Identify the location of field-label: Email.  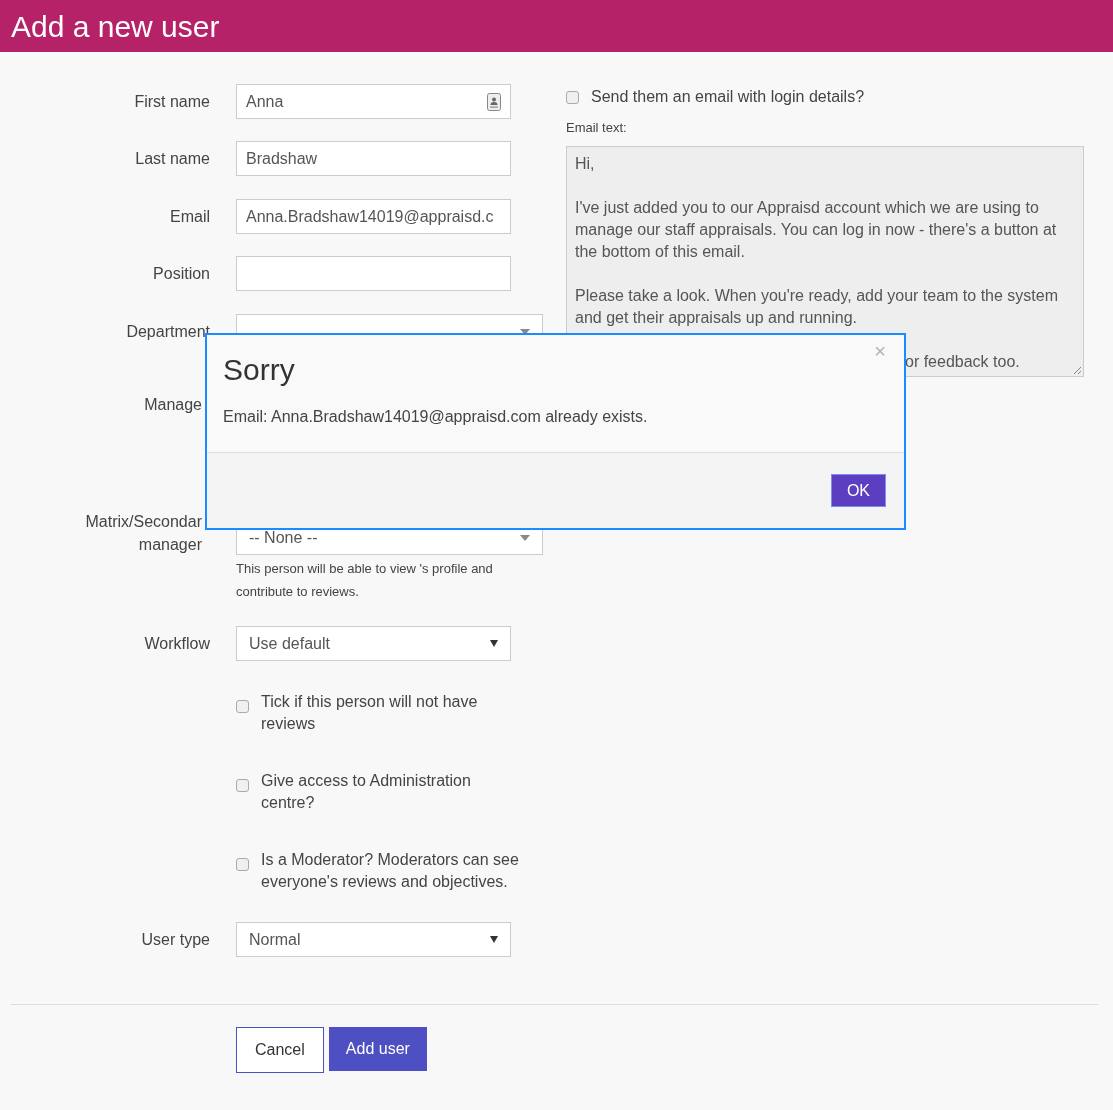
(189, 217).